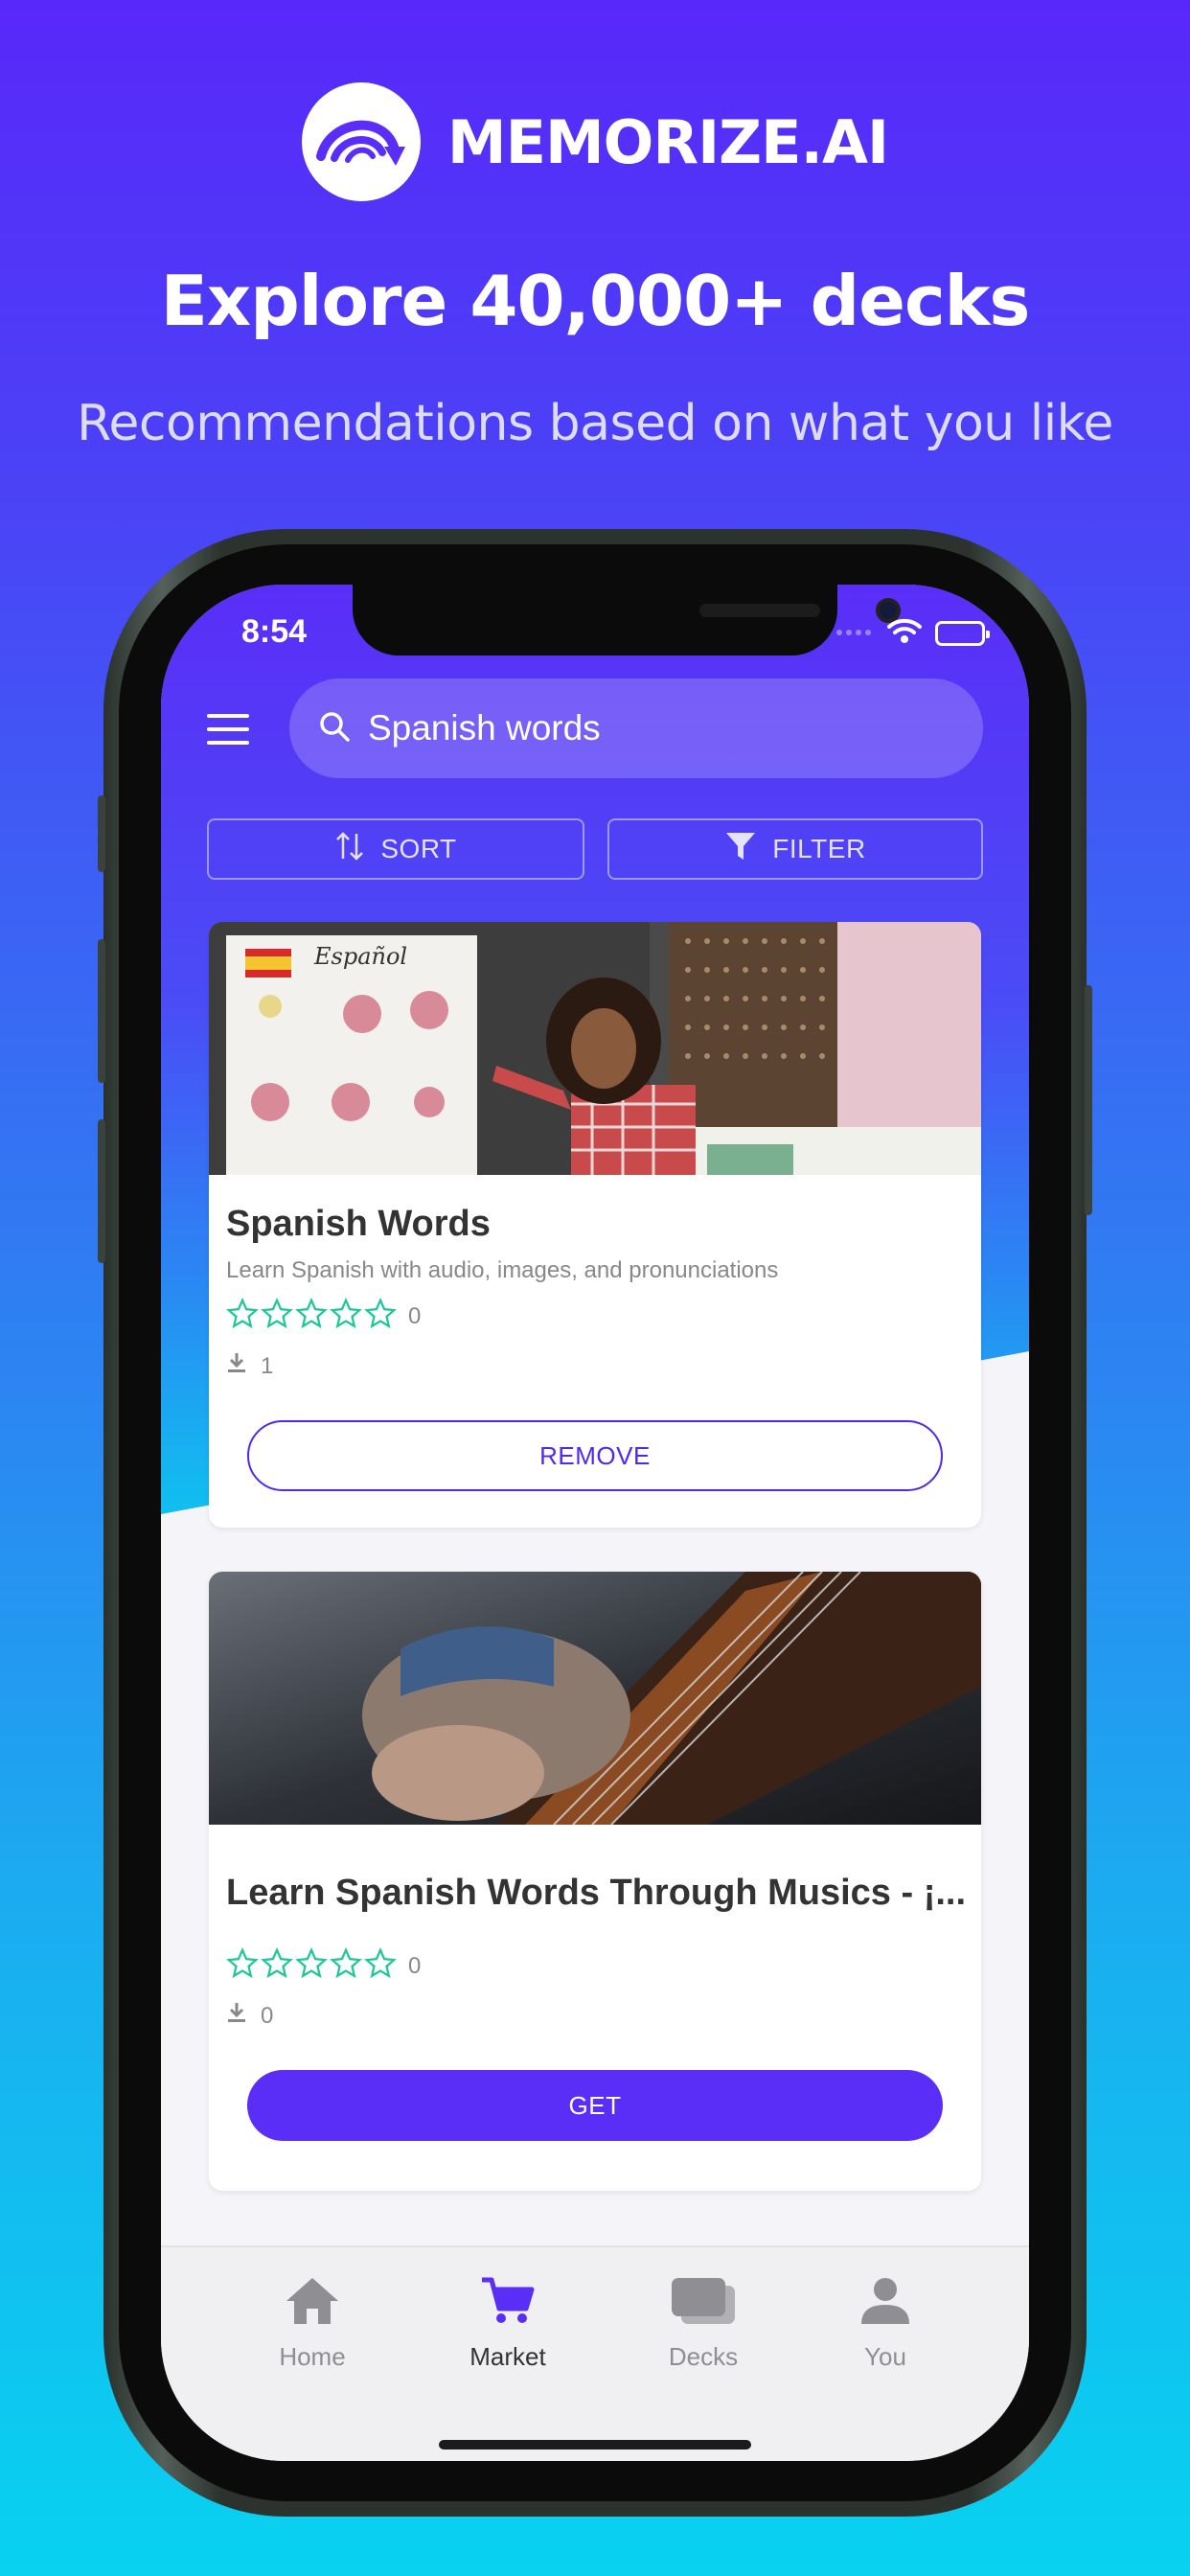  What do you see at coordinates (703, 2304) in the screenshot?
I see `cards-stack-icon` at bounding box center [703, 2304].